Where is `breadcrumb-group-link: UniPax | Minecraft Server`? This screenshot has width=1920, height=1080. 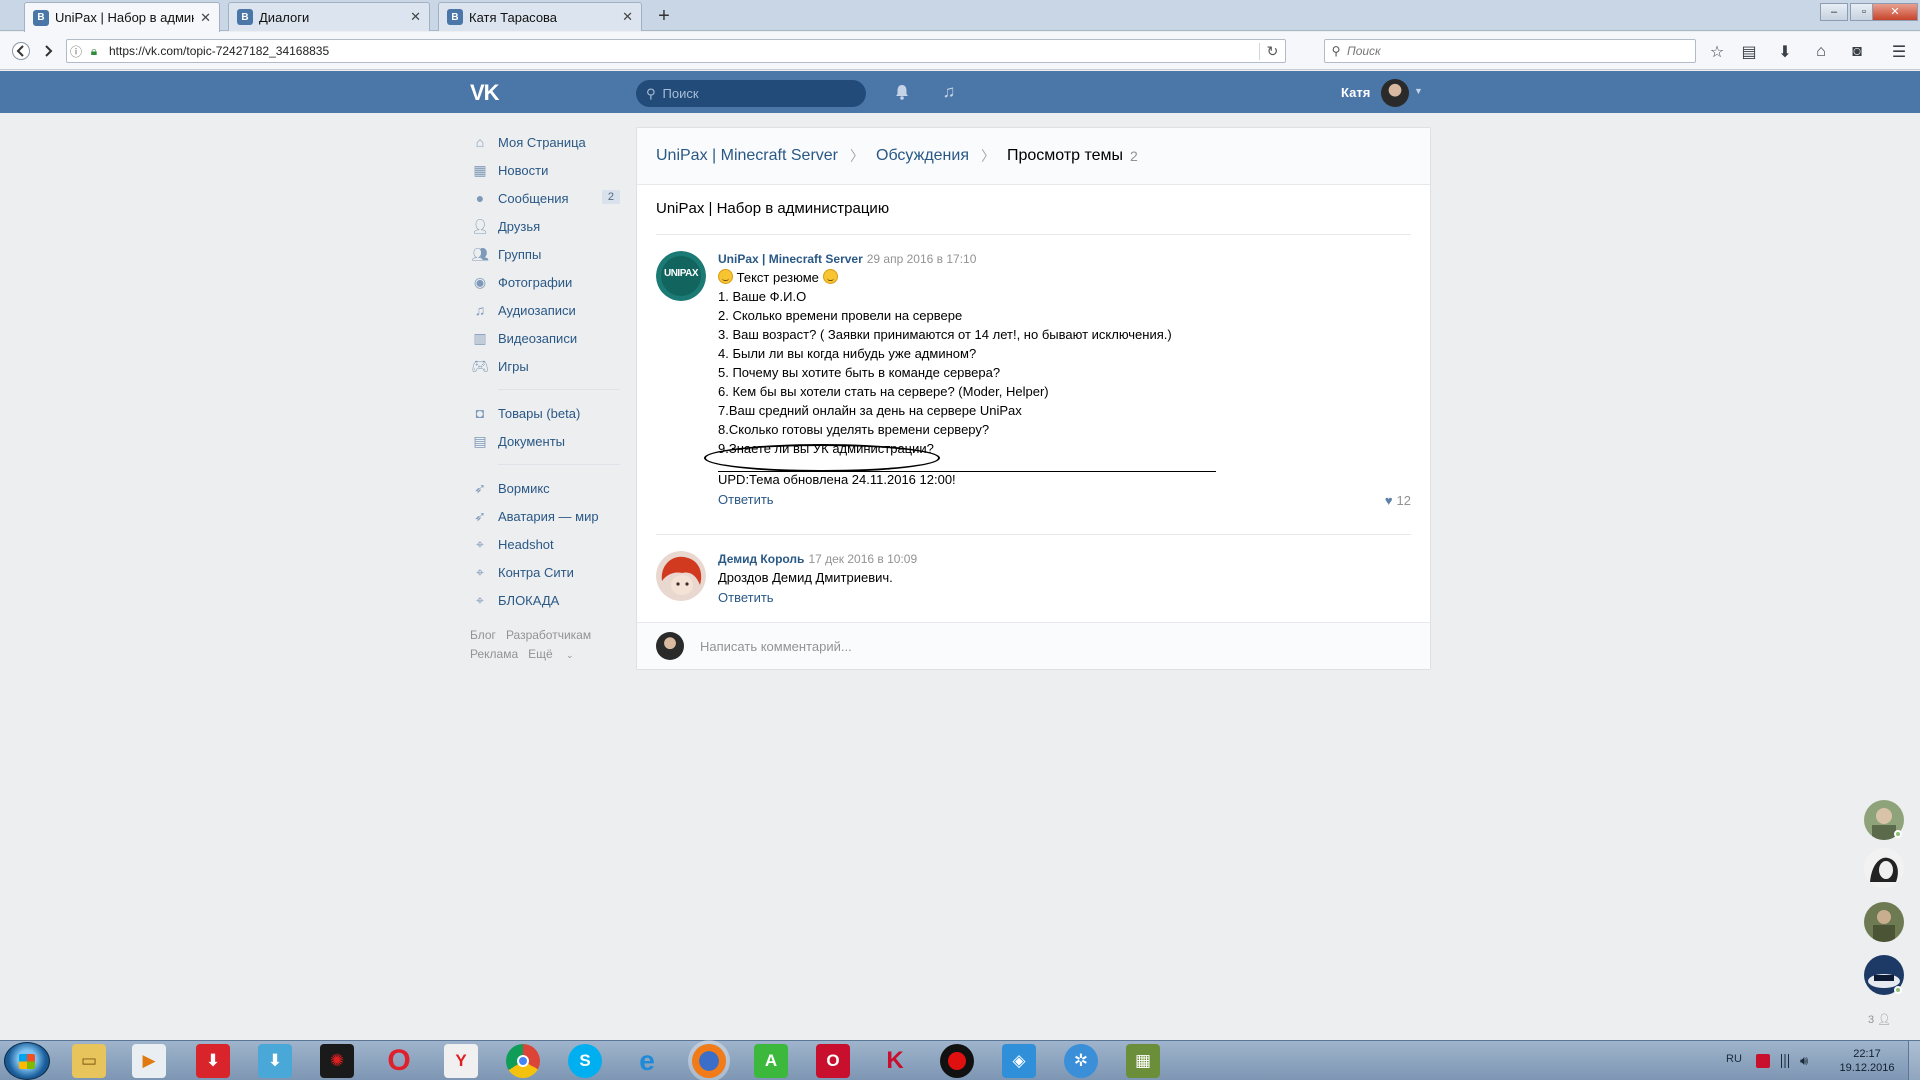
breadcrumb-group-link: UniPax | Minecraft Server is located at coordinates (747, 156).